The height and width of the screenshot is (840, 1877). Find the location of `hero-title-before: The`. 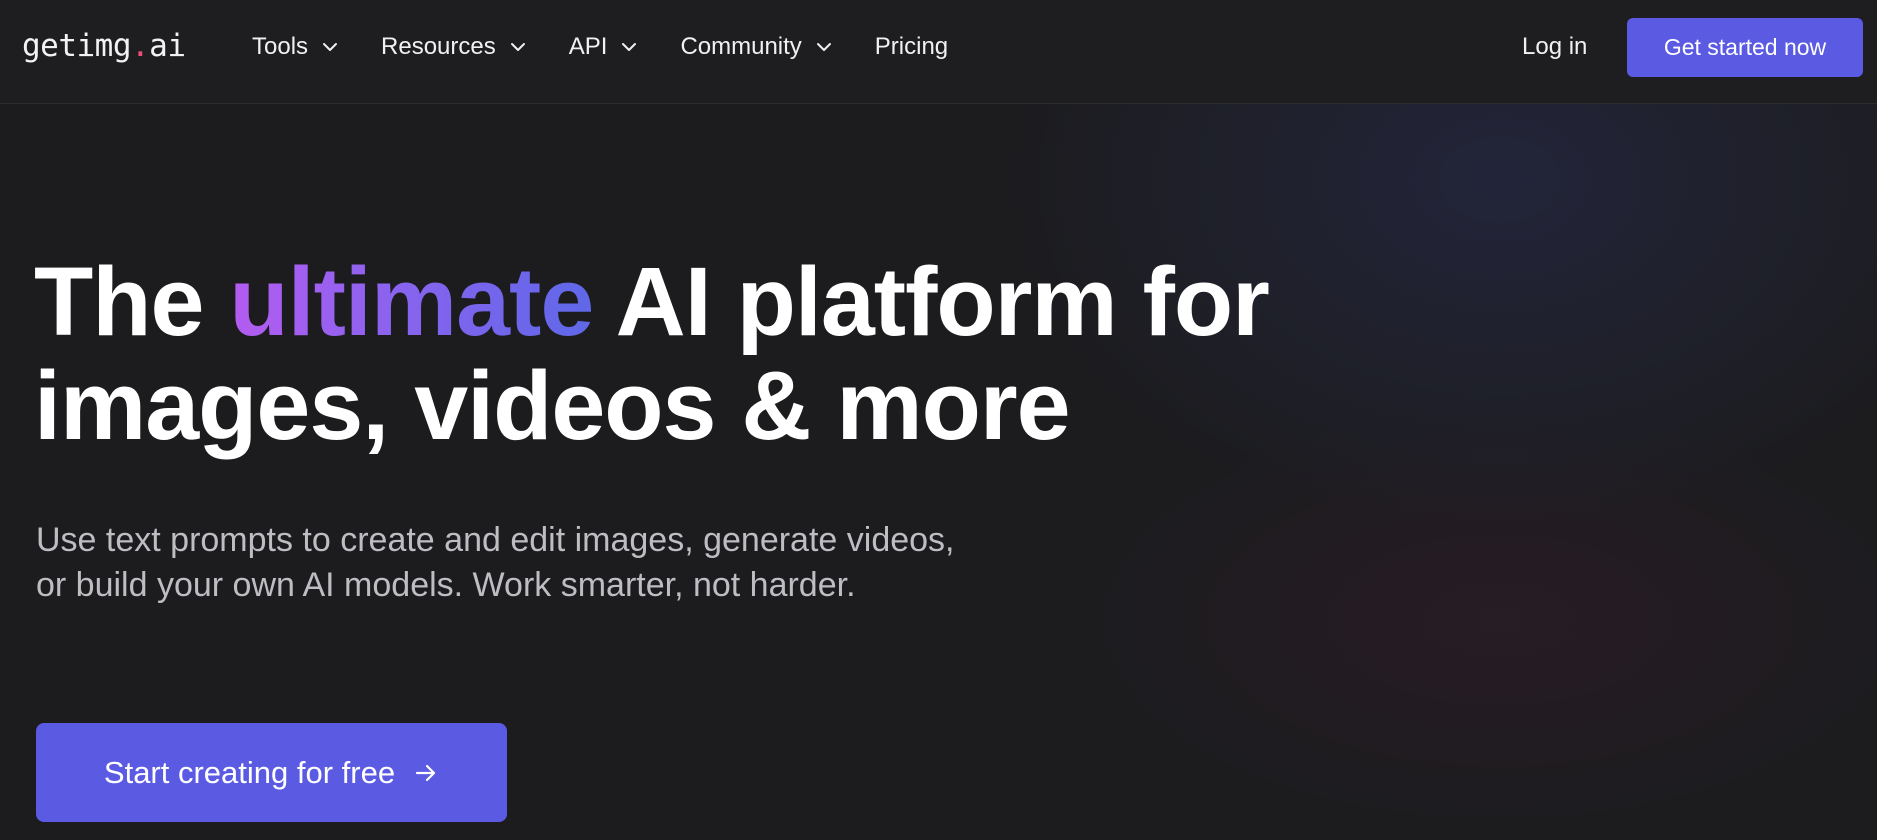

hero-title-before: The is located at coordinates (119, 301).